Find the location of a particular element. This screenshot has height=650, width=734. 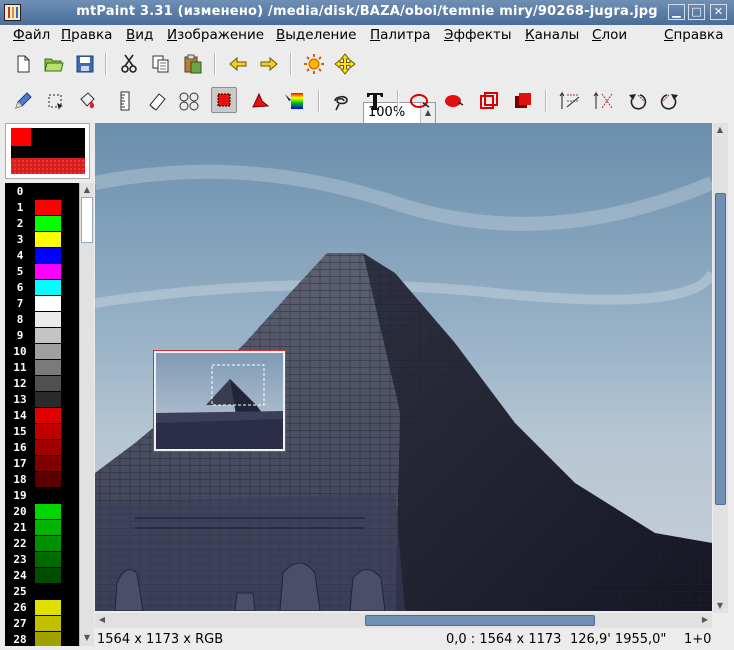

minimize-icon: ▁ is located at coordinates (676, 12).